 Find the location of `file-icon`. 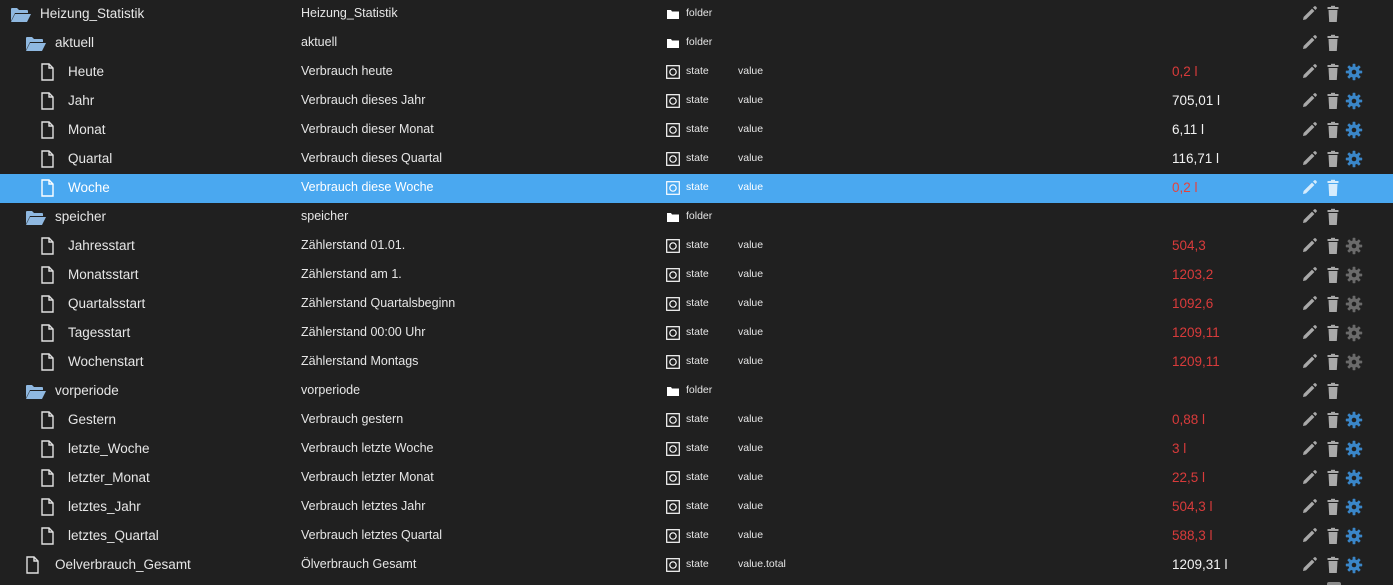

file-icon is located at coordinates (47, 130).